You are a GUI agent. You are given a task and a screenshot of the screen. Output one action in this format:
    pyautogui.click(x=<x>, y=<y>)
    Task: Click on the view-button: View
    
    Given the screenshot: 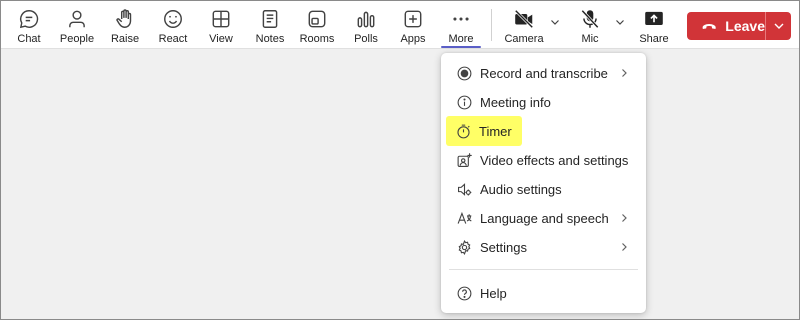 What is the action you would take?
    pyautogui.click(x=221, y=25)
    